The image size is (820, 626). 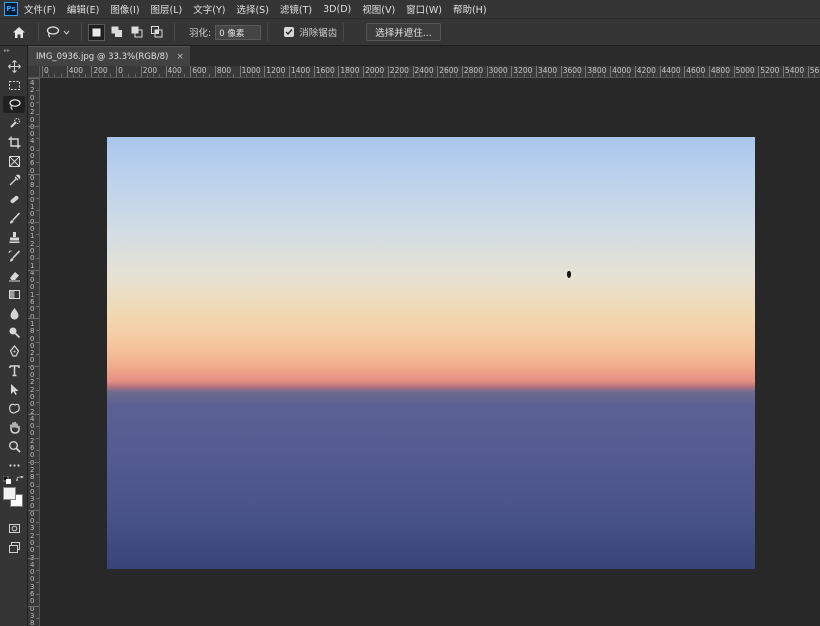 What do you see at coordinates (14, 390) in the screenshot?
I see `path-select-tool-button` at bounding box center [14, 390].